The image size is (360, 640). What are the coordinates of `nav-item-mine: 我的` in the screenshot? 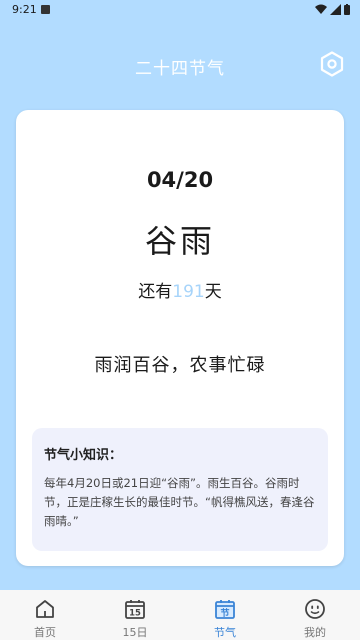 It's located at (315, 615).